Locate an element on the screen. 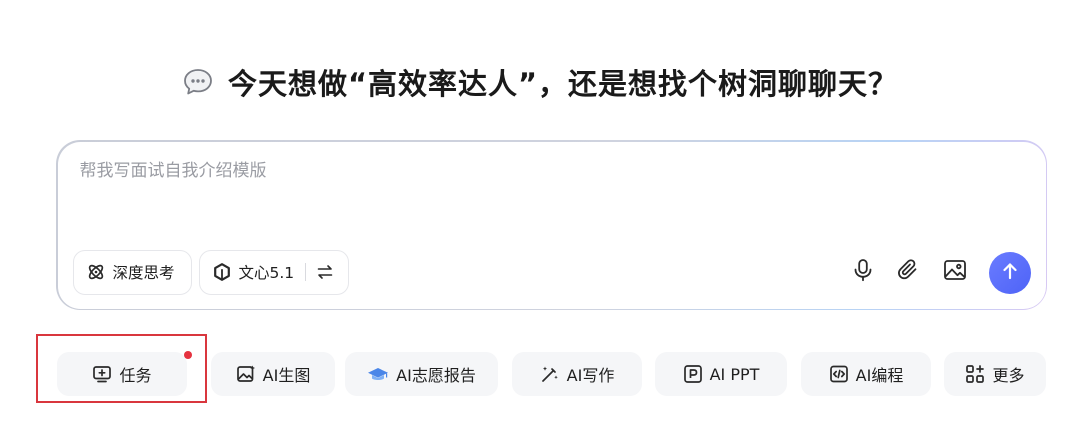 The width and height of the screenshot is (1080, 440). quick-action-ai-ppt: AI PPT is located at coordinates (721, 374).